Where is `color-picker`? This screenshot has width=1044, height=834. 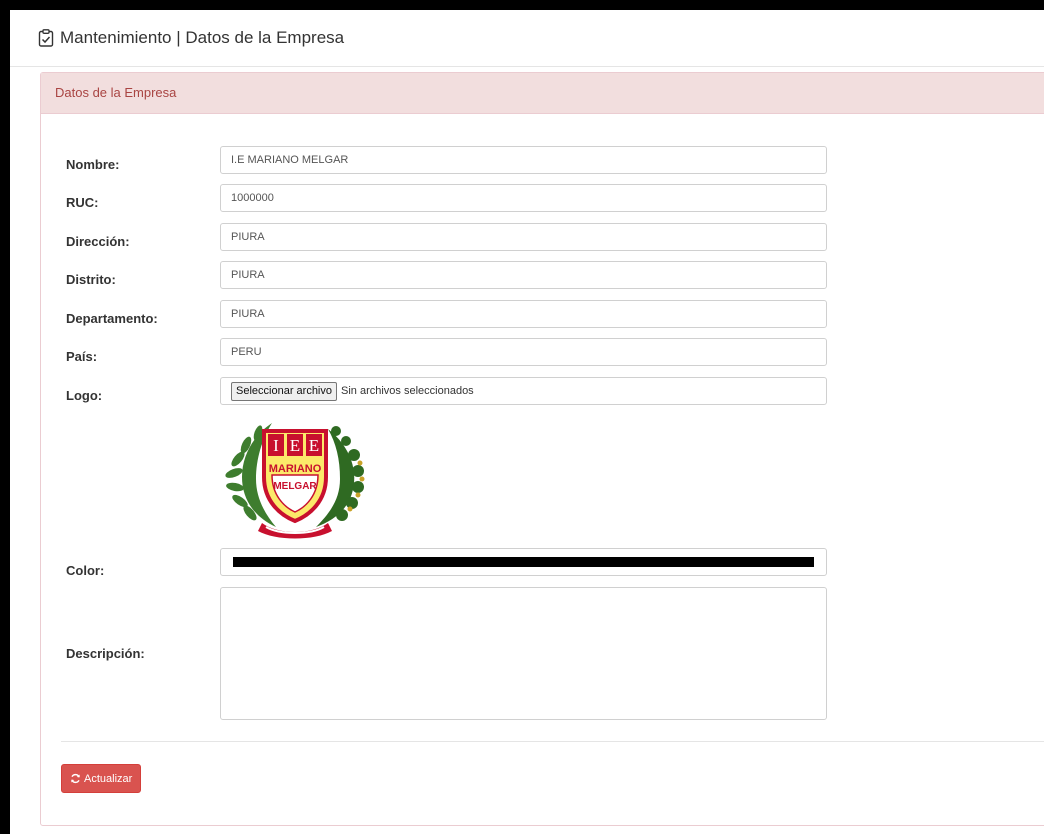
color-picker is located at coordinates (523, 562).